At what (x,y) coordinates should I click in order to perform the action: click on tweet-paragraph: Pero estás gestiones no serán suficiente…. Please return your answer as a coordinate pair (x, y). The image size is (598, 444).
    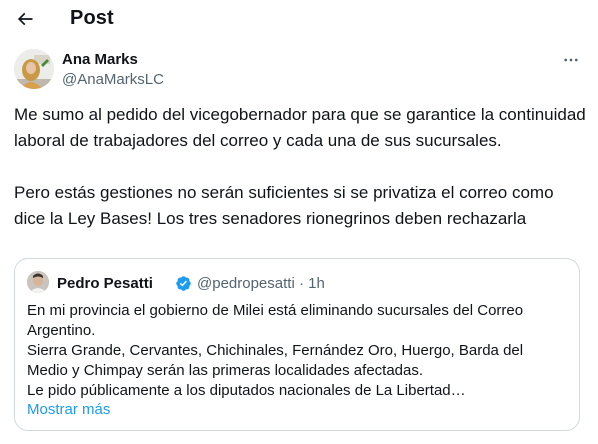
    Looking at the image, I should click on (284, 205).